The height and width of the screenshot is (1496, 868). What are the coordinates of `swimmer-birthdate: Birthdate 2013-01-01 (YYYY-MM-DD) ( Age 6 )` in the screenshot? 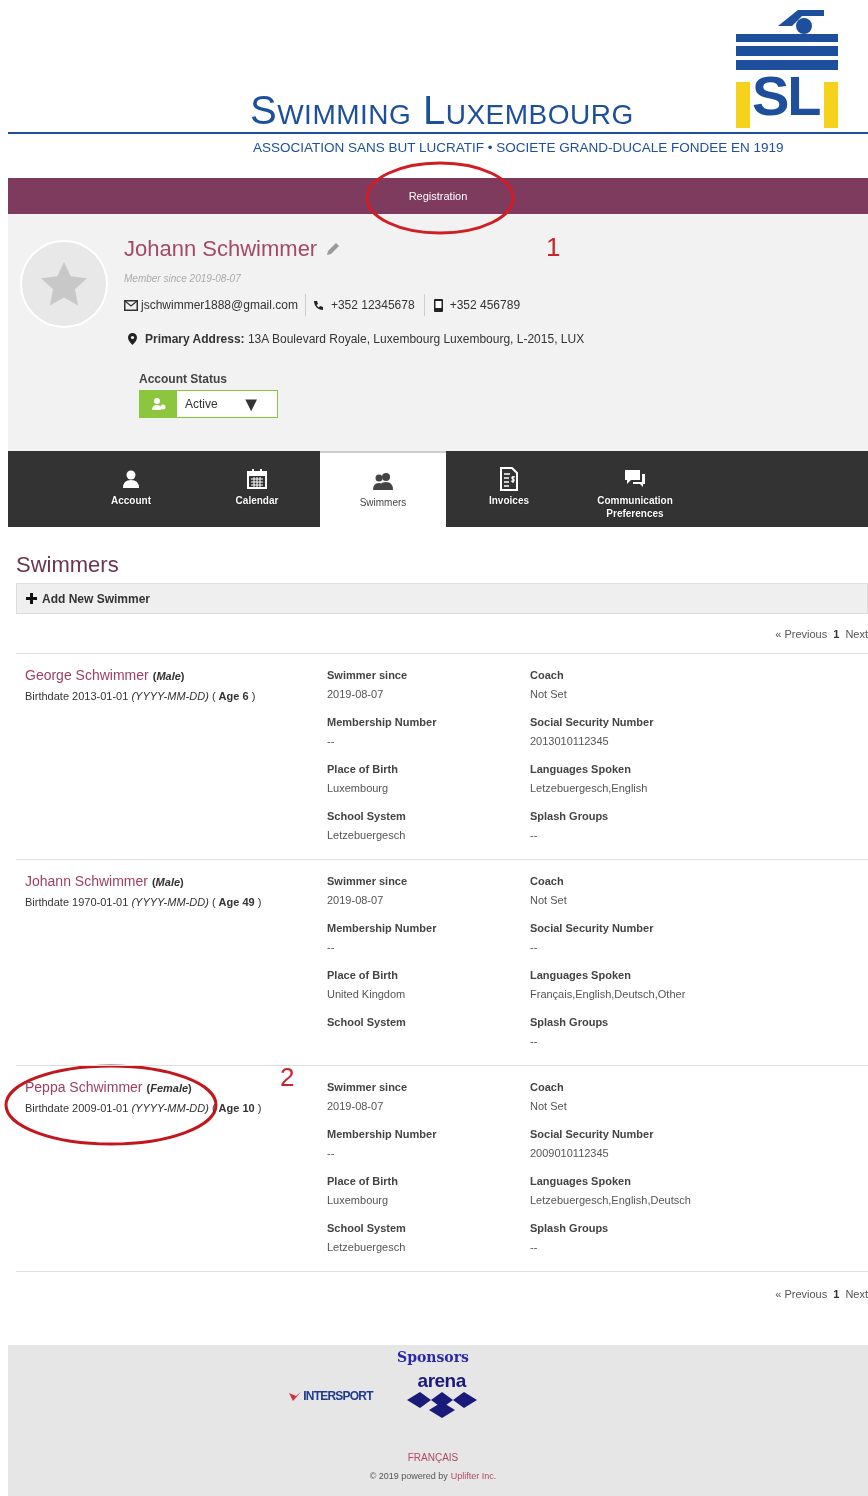 It's located at (141, 696).